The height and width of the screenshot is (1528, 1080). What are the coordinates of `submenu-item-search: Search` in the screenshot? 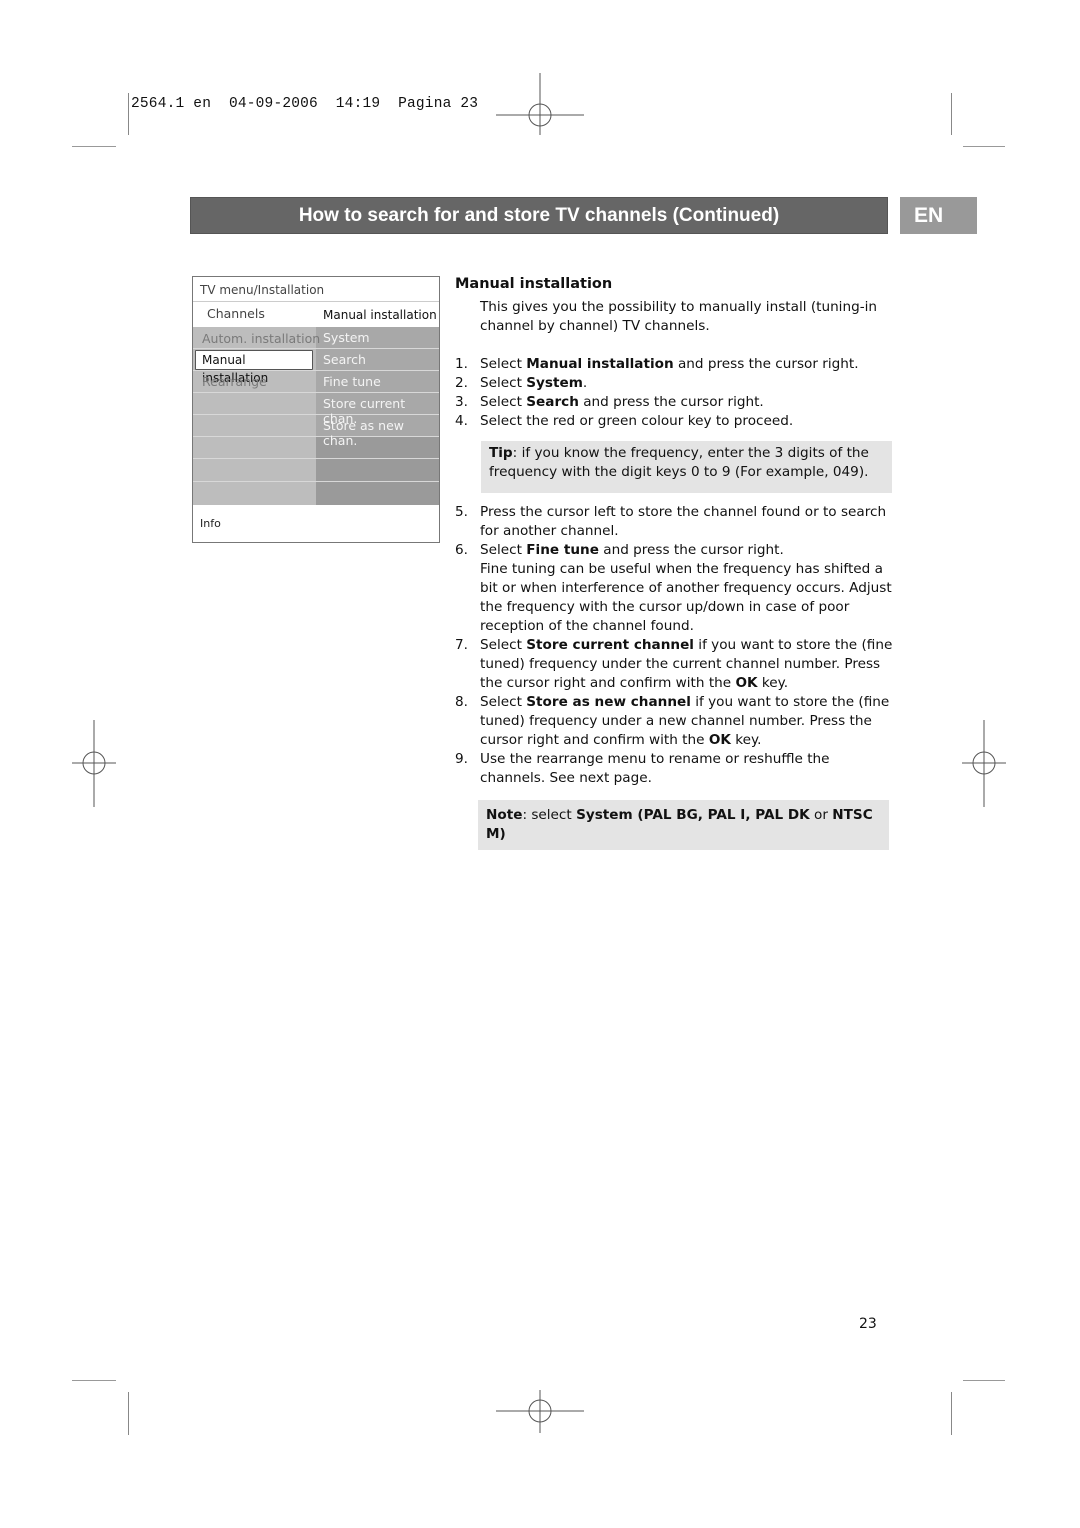 It's located at (344, 359).